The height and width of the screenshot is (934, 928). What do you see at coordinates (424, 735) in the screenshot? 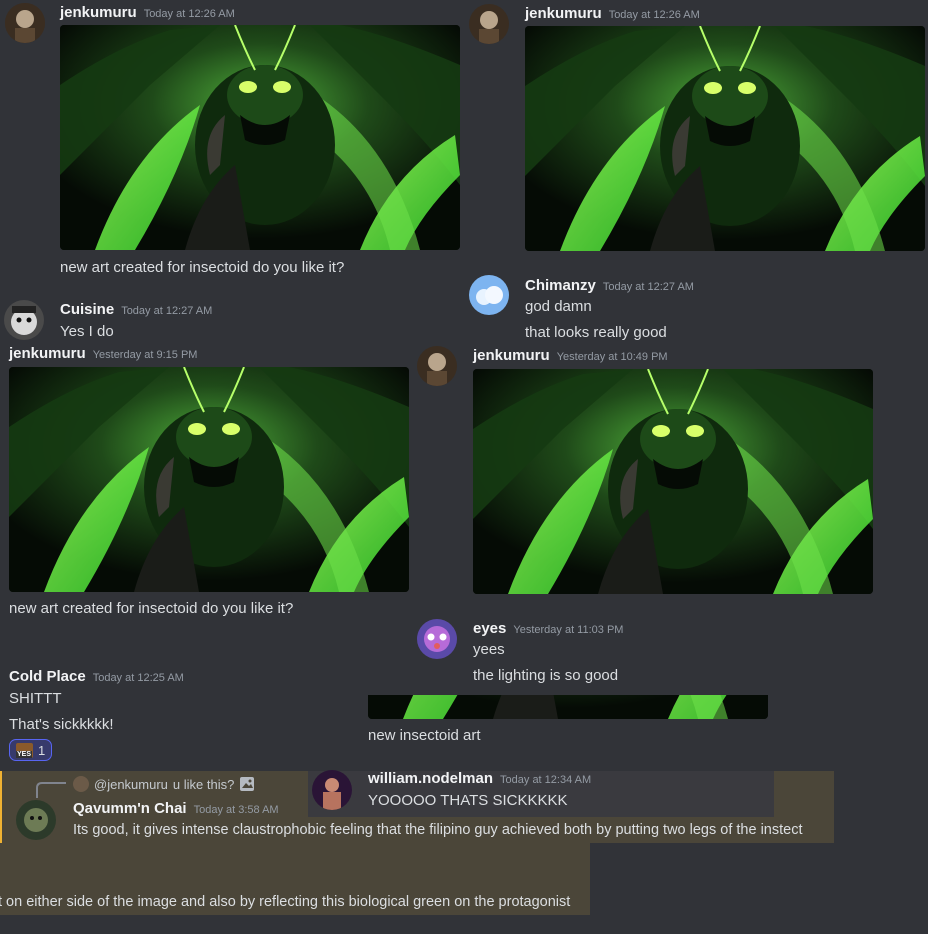
I see `message-text: new insectoid art` at bounding box center [424, 735].